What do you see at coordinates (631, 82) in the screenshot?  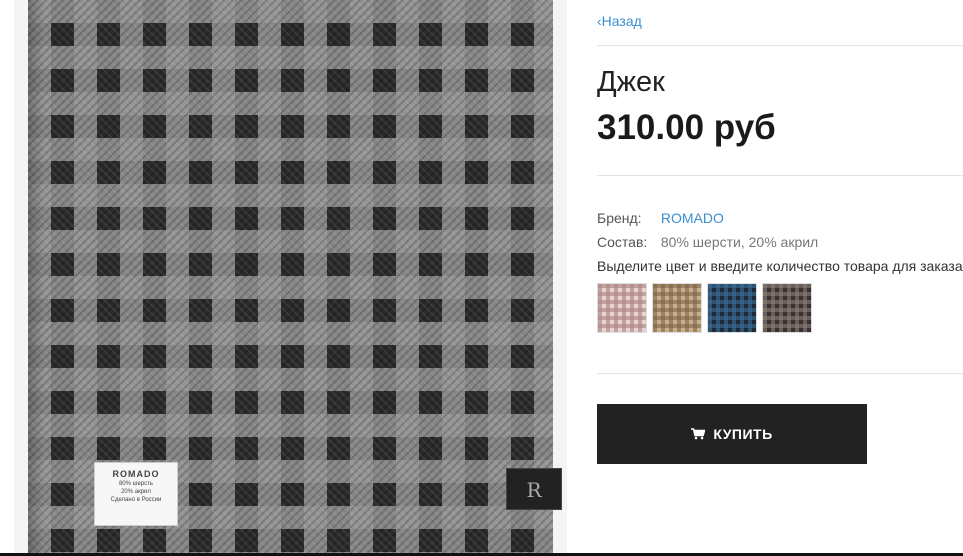 I see `product-title: Джек` at bounding box center [631, 82].